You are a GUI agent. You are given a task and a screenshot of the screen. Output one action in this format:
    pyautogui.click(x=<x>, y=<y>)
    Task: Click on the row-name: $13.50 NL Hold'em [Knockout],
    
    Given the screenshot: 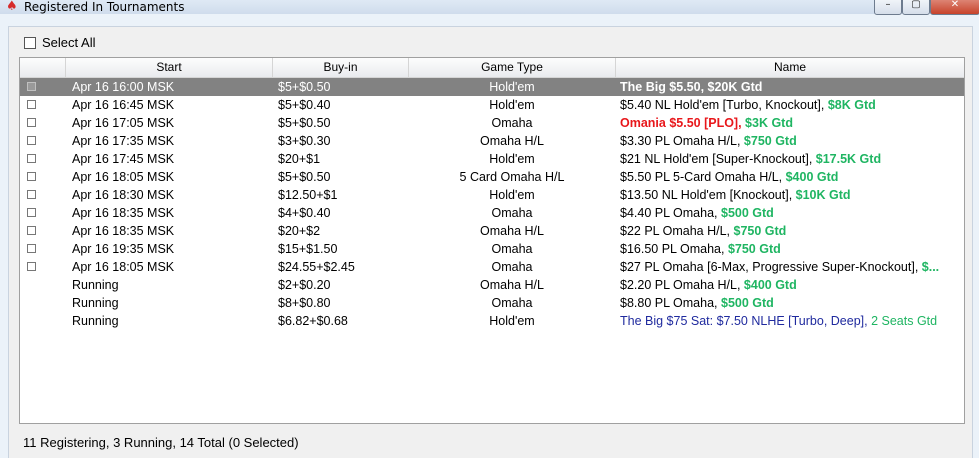 What is the action you would take?
    pyautogui.click(x=708, y=195)
    